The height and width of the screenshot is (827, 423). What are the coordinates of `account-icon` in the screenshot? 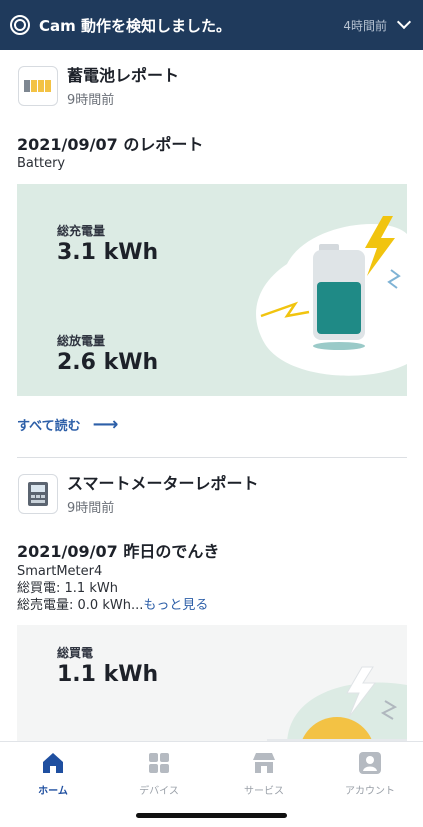 It's located at (370, 763).